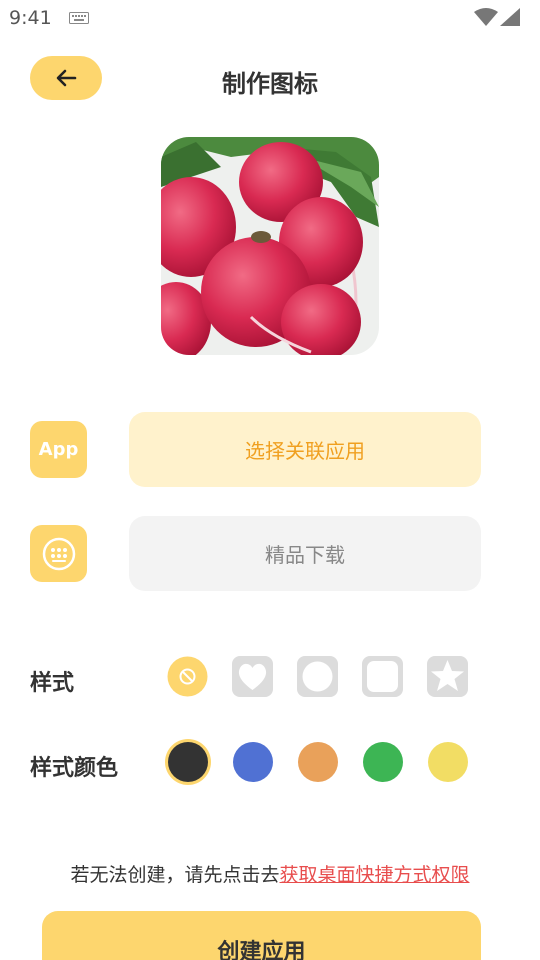 This screenshot has height=960, width=540. I want to click on keyboard-icon, so click(79, 18).